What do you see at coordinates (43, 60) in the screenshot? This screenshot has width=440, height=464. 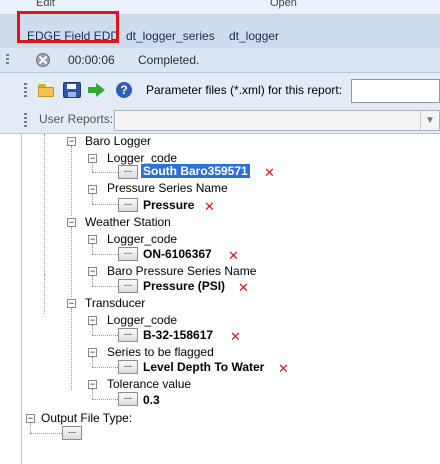 I see `stop-icon` at bounding box center [43, 60].